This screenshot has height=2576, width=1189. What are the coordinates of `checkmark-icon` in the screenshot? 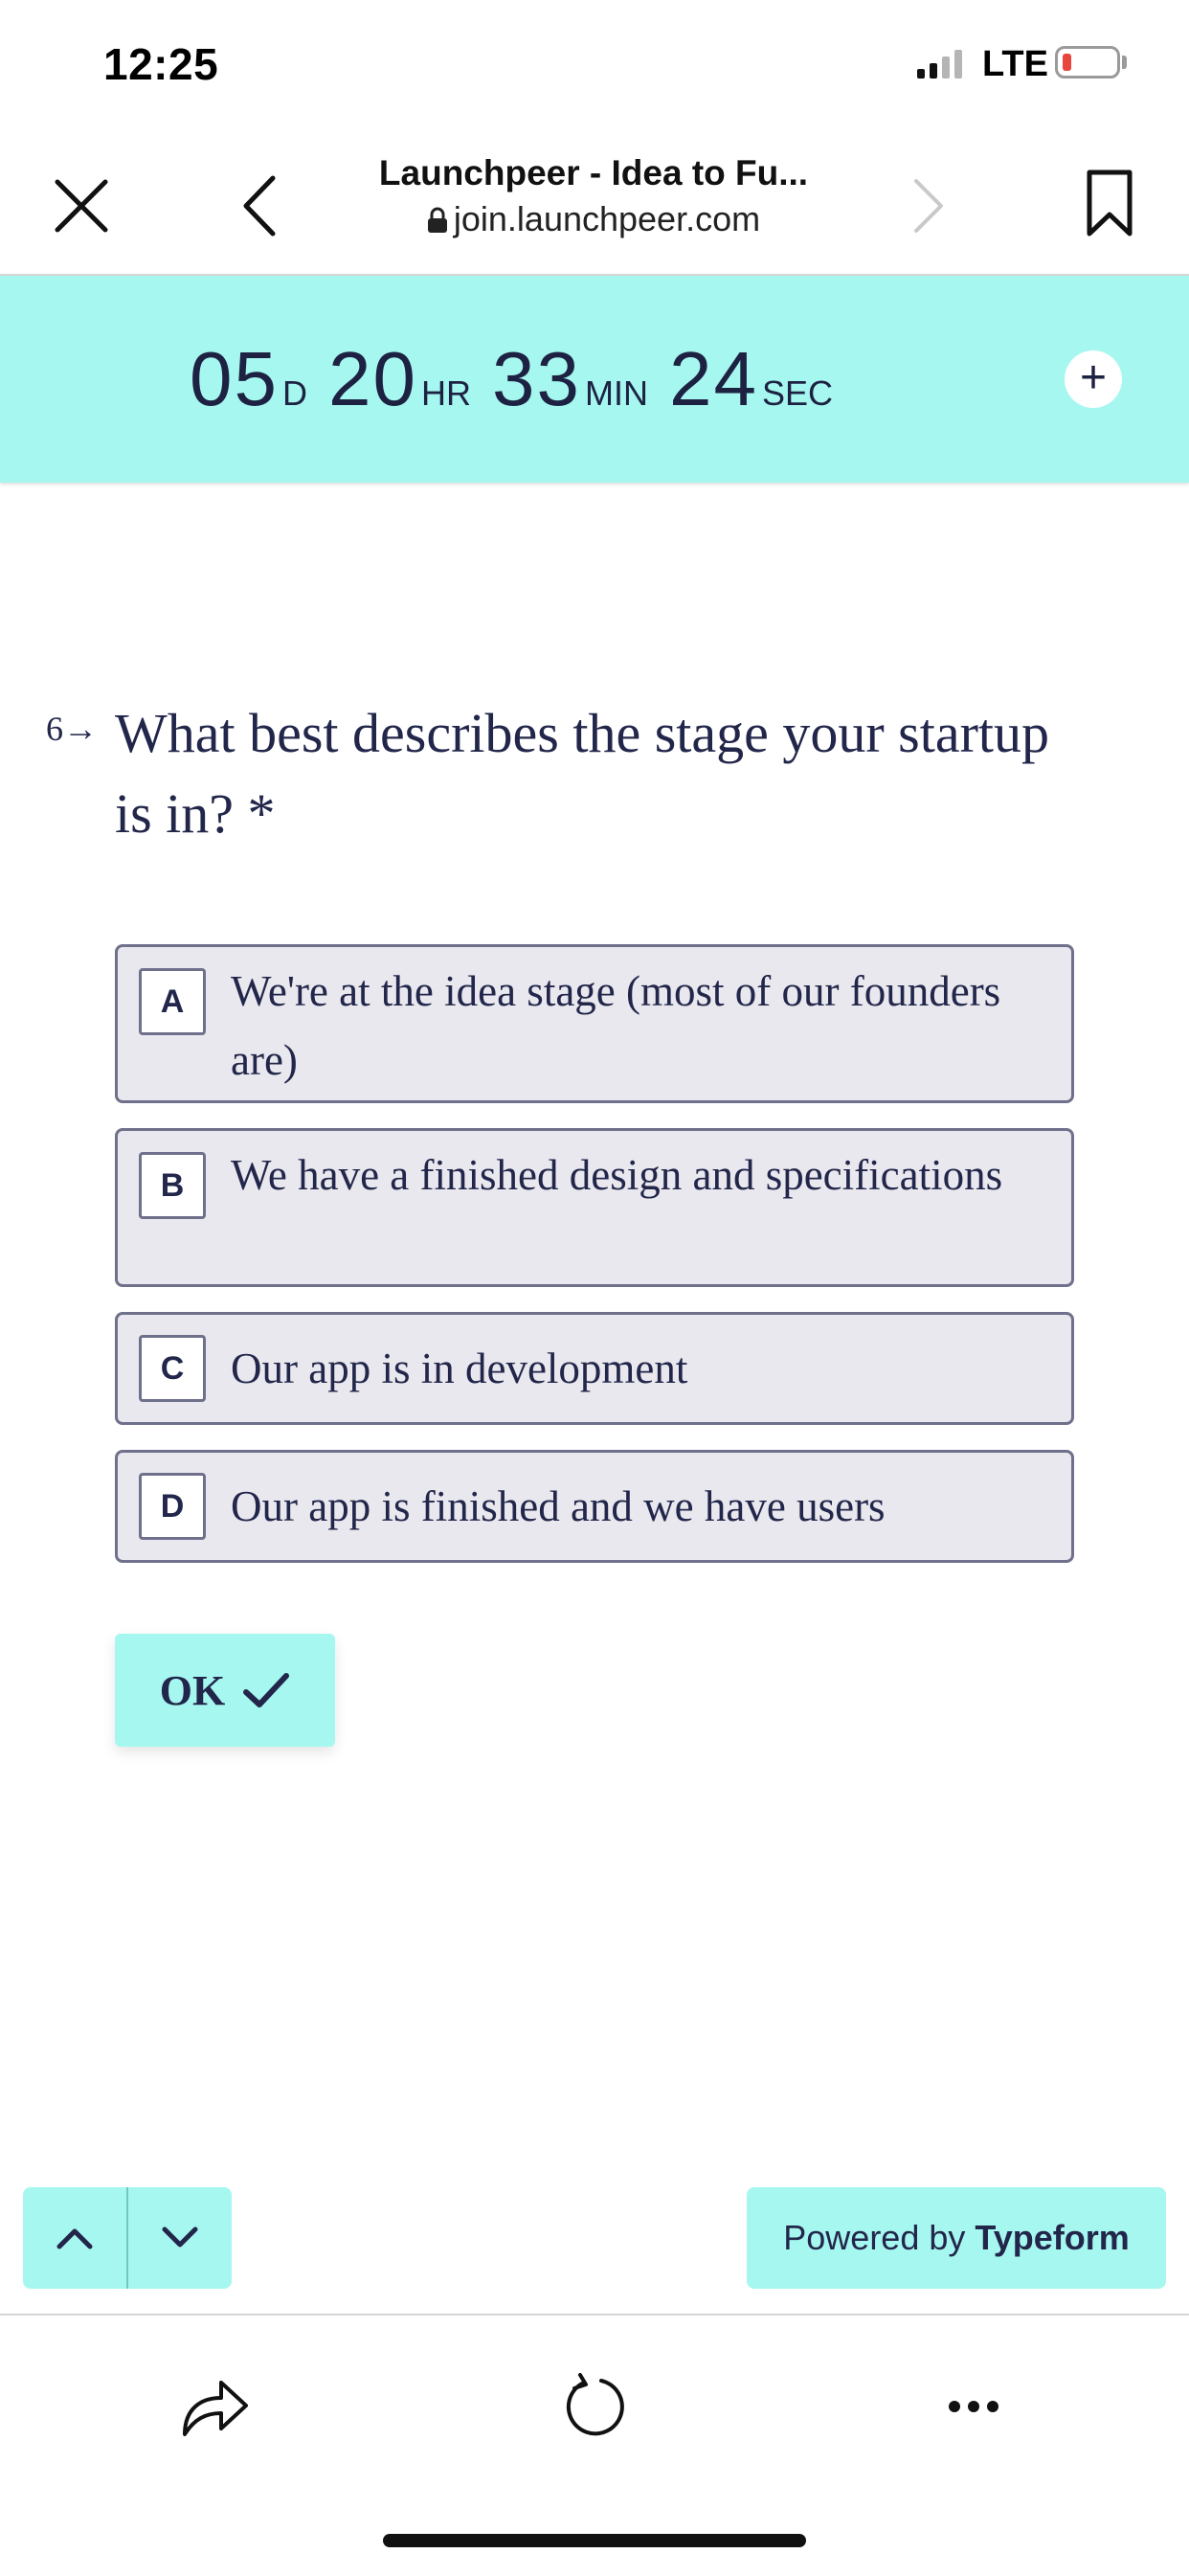 It's located at (266, 1690).